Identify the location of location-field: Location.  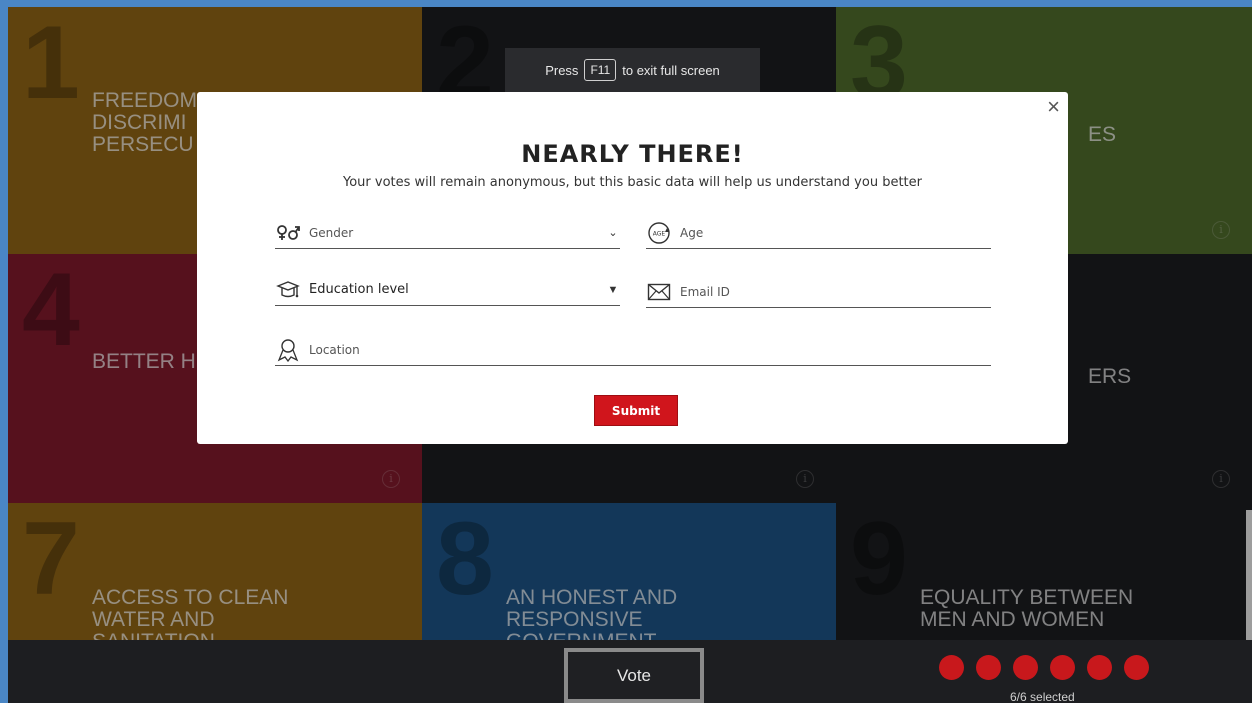
(633, 350).